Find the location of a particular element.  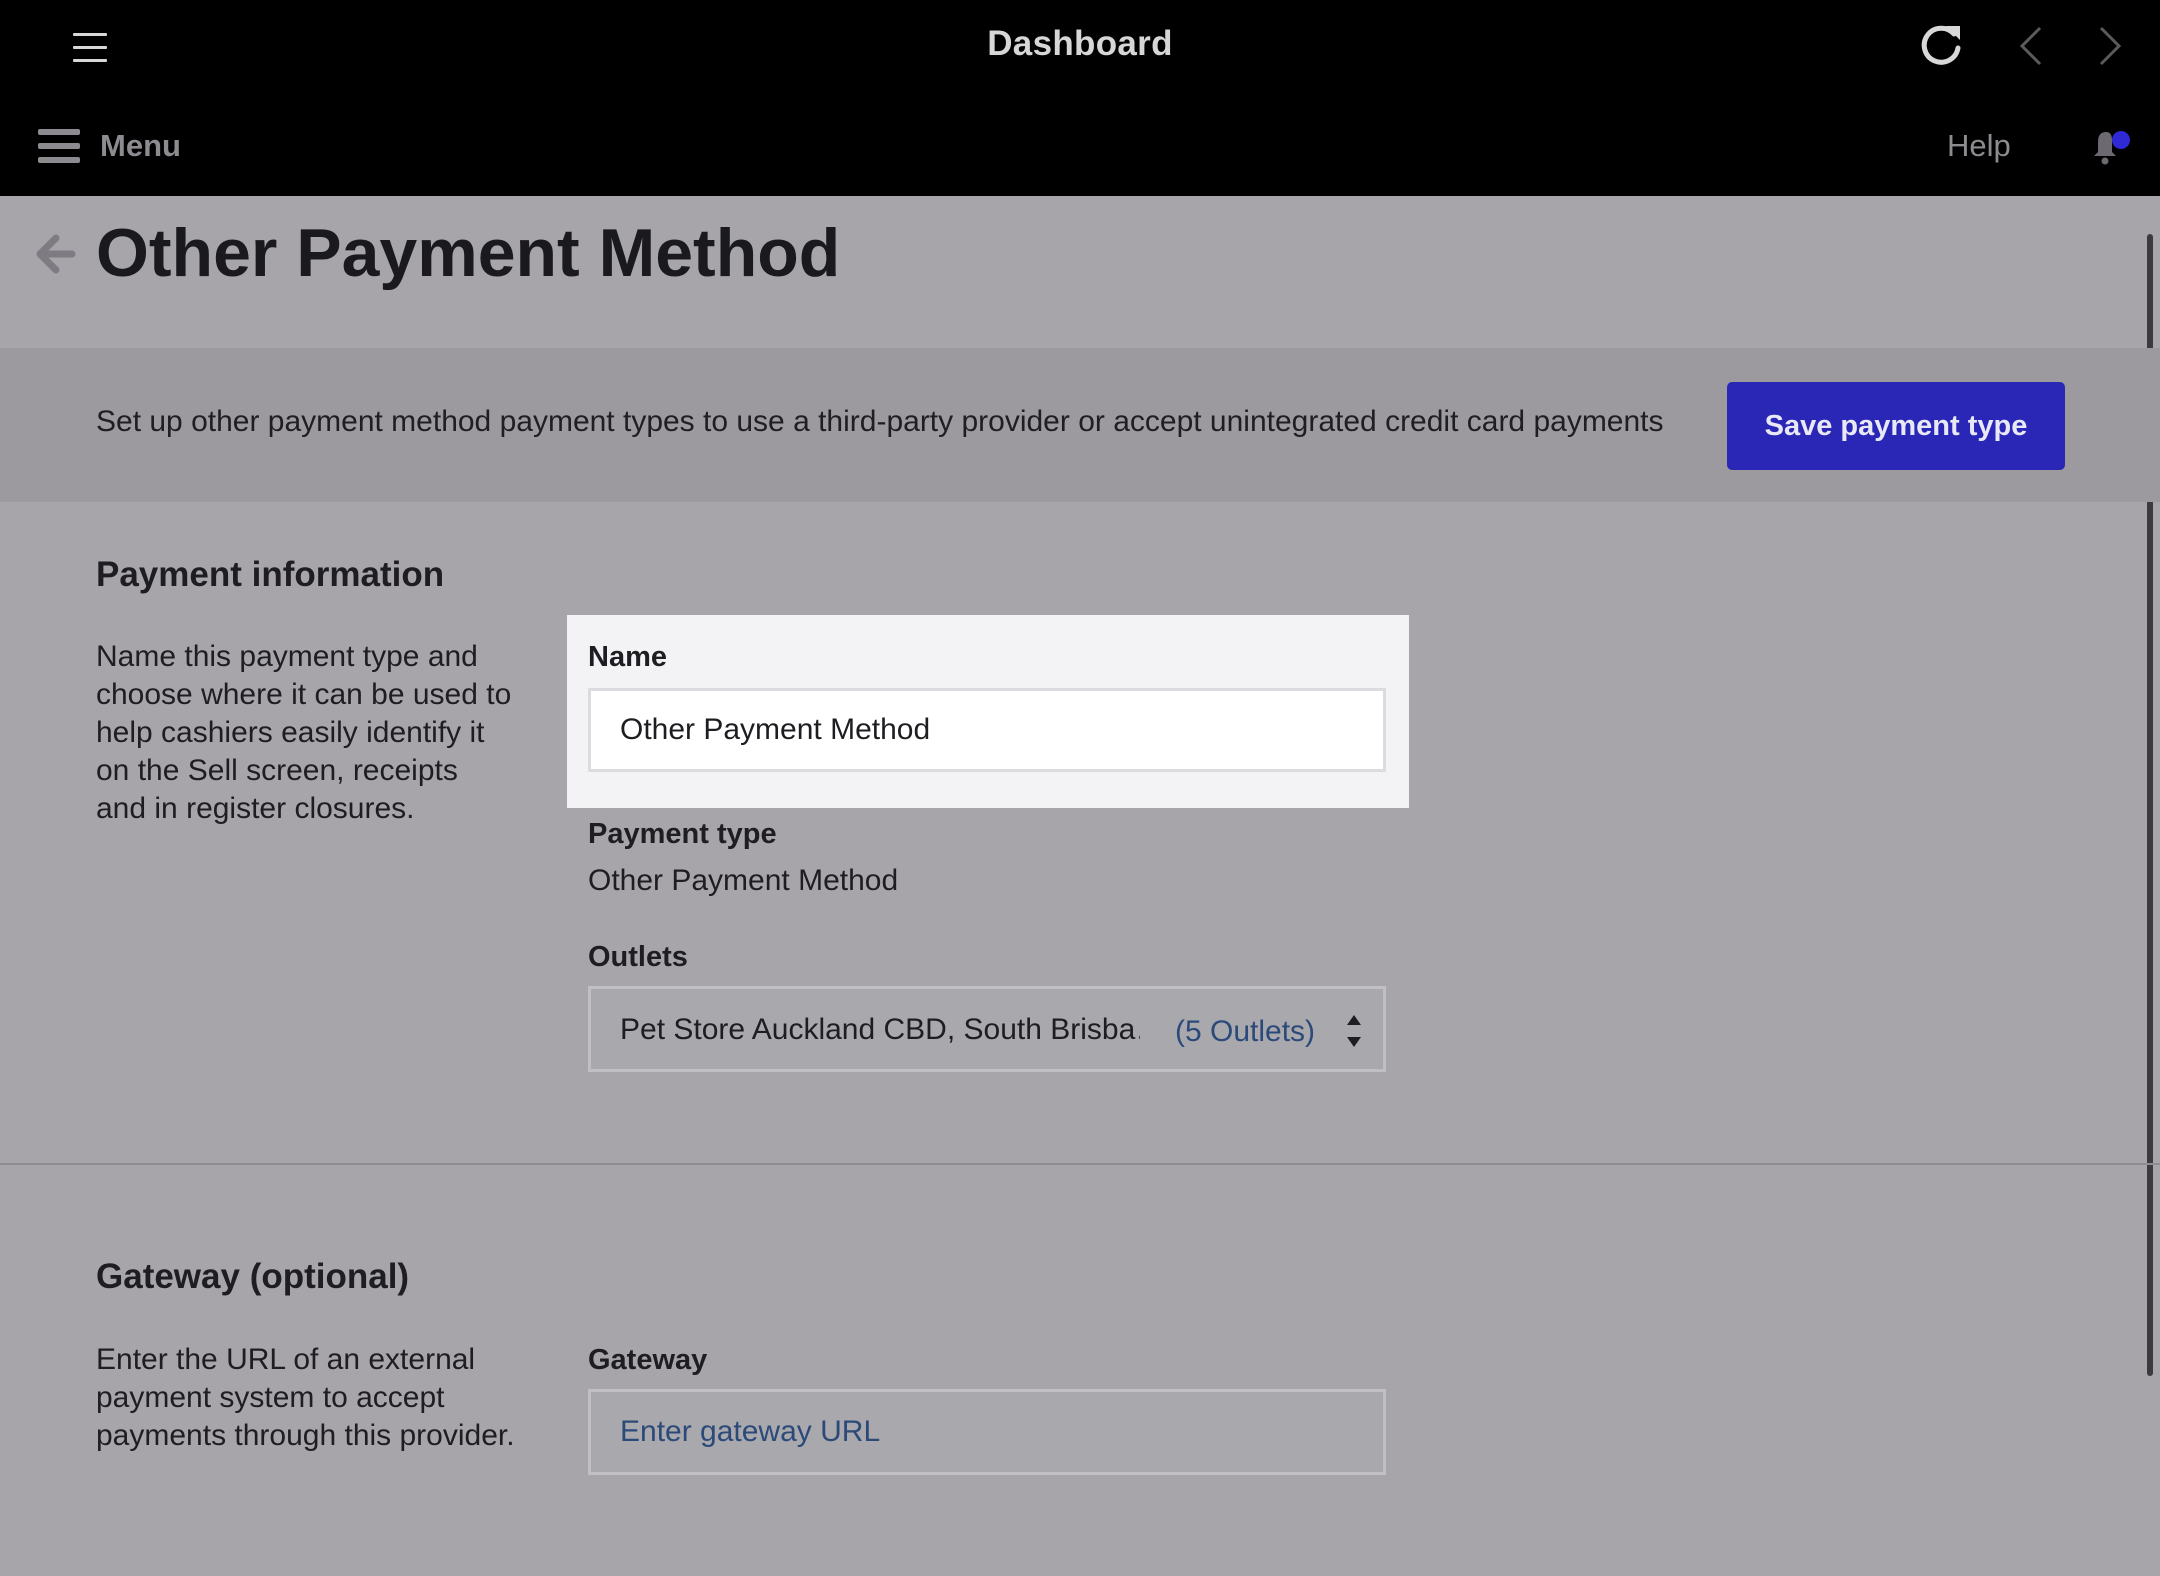

payment-type-value: Other Payment Method is located at coordinates (743, 880).